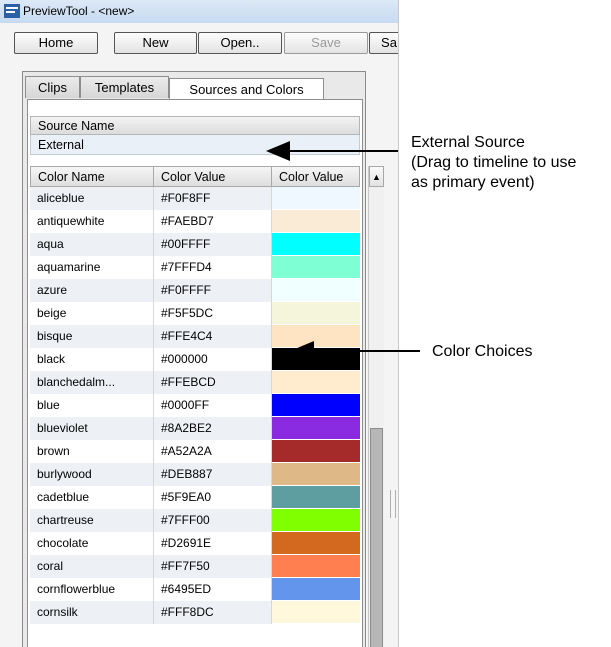 The height and width of the screenshot is (647, 611). I want to click on color-choices-callout: Color Choices, so click(482, 351).